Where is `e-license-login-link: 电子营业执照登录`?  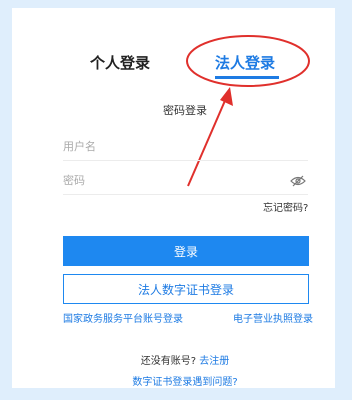
e-license-login-link: 电子营业执照登录 is located at coordinates (273, 317).